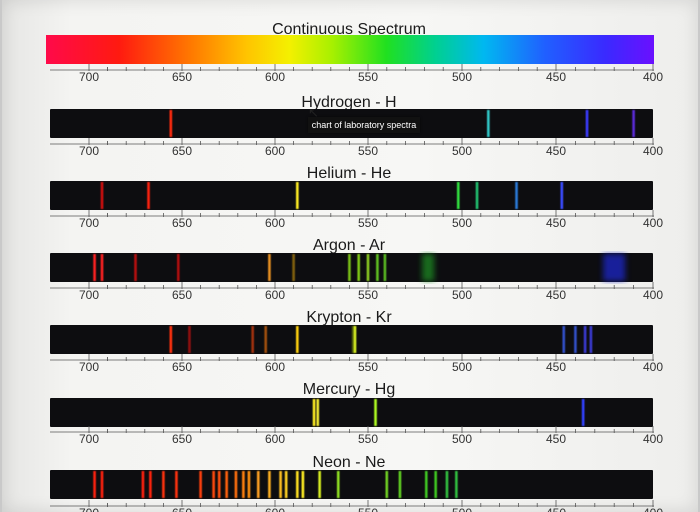  What do you see at coordinates (349, 245) in the screenshot?
I see `panel-title-argon-ar: Argon - Ar` at bounding box center [349, 245].